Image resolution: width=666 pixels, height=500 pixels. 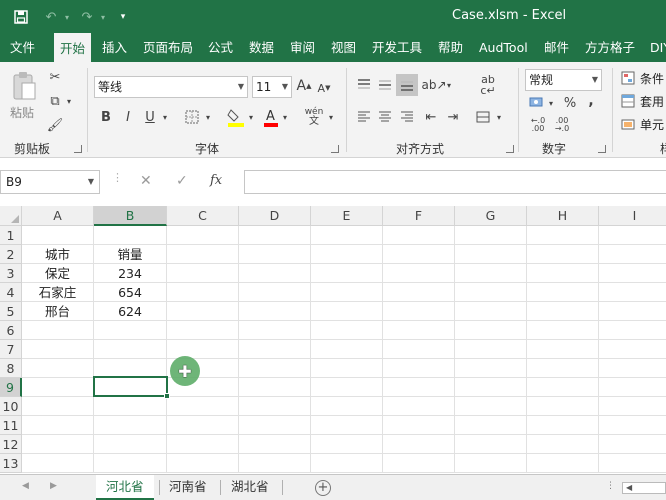 What do you see at coordinates (563, 216) in the screenshot?
I see `column-header-h: H` at bounding box center [563, 216].